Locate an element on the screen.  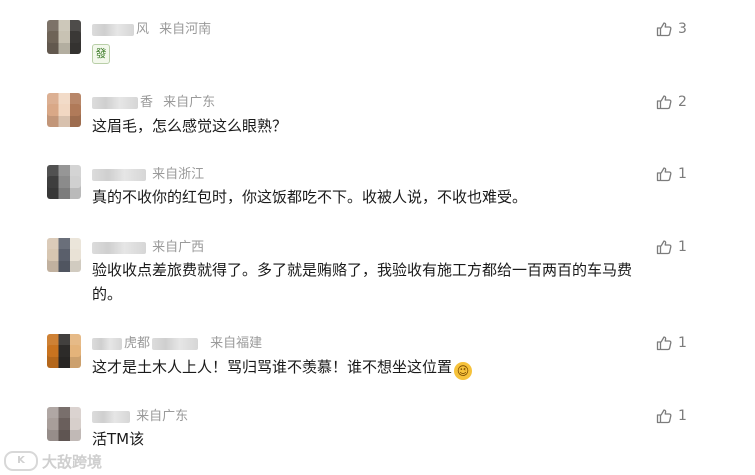
comment-text-content: 这才是土木人上人！骂归骂谁不羡慕！谁不想坐这位置 is located at coordinates (272, 367).